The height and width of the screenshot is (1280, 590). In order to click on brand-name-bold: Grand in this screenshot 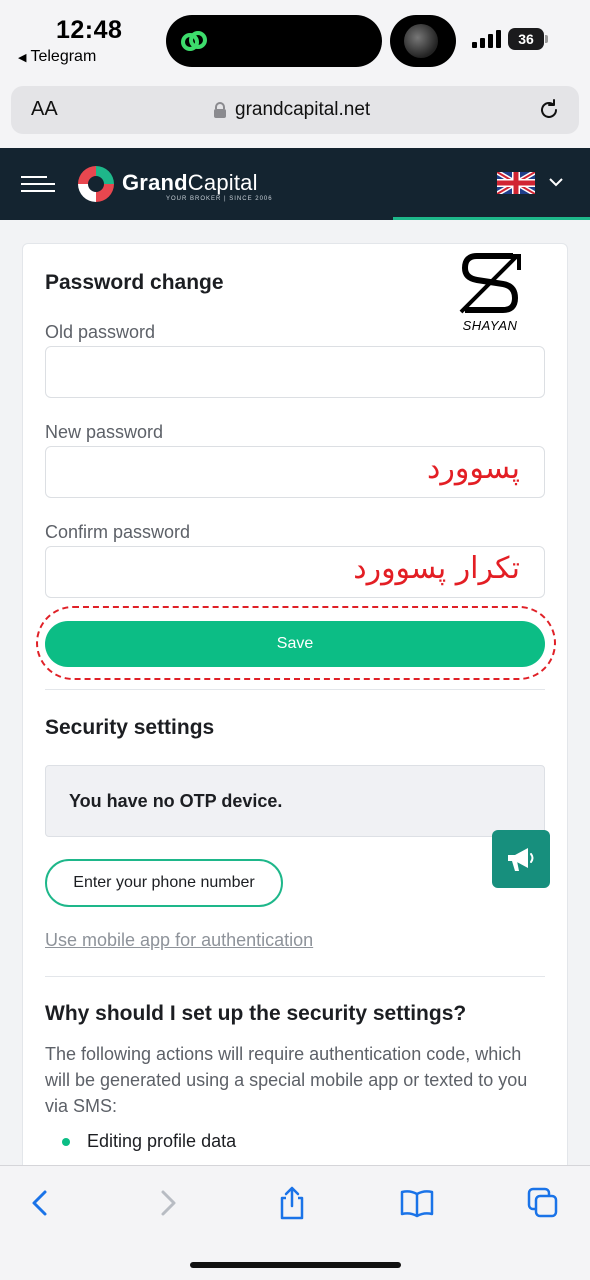, I will do `click(155, 182)`.